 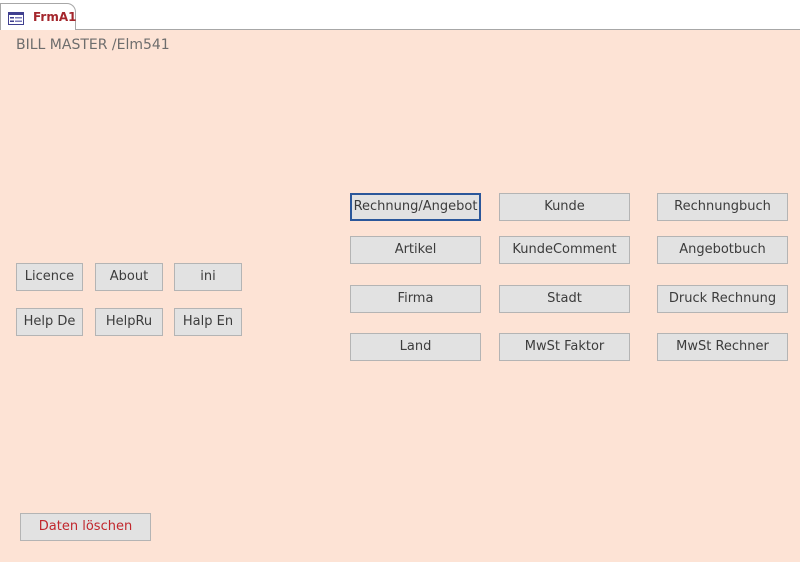 What do you see at coordinates (564, 250) in the screenshot?
I see `kunde-comment-button: KundeComment` at bounding box center [564, 250].